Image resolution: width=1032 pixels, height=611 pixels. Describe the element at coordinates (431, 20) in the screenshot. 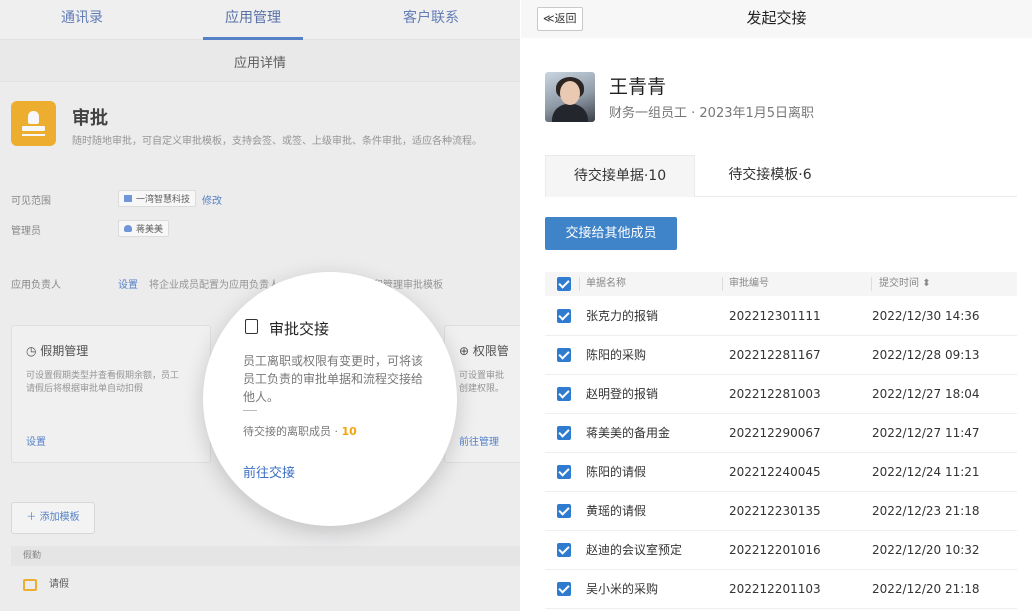

I see `tab-customer: 客户联系` at that location.